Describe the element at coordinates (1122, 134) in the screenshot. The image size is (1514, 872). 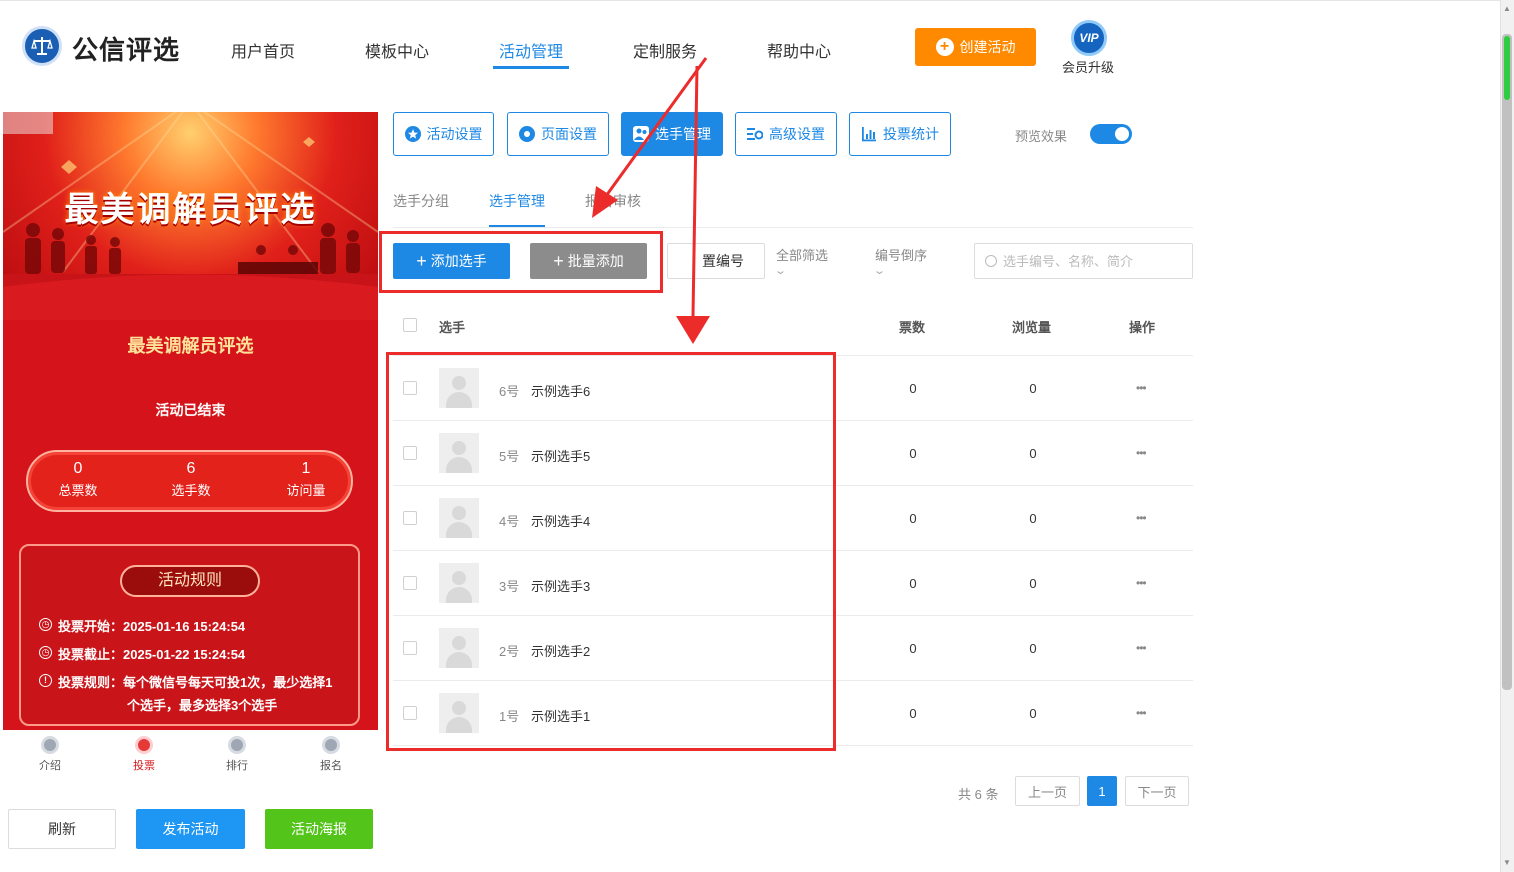
I see `toggle-knob` at that location.